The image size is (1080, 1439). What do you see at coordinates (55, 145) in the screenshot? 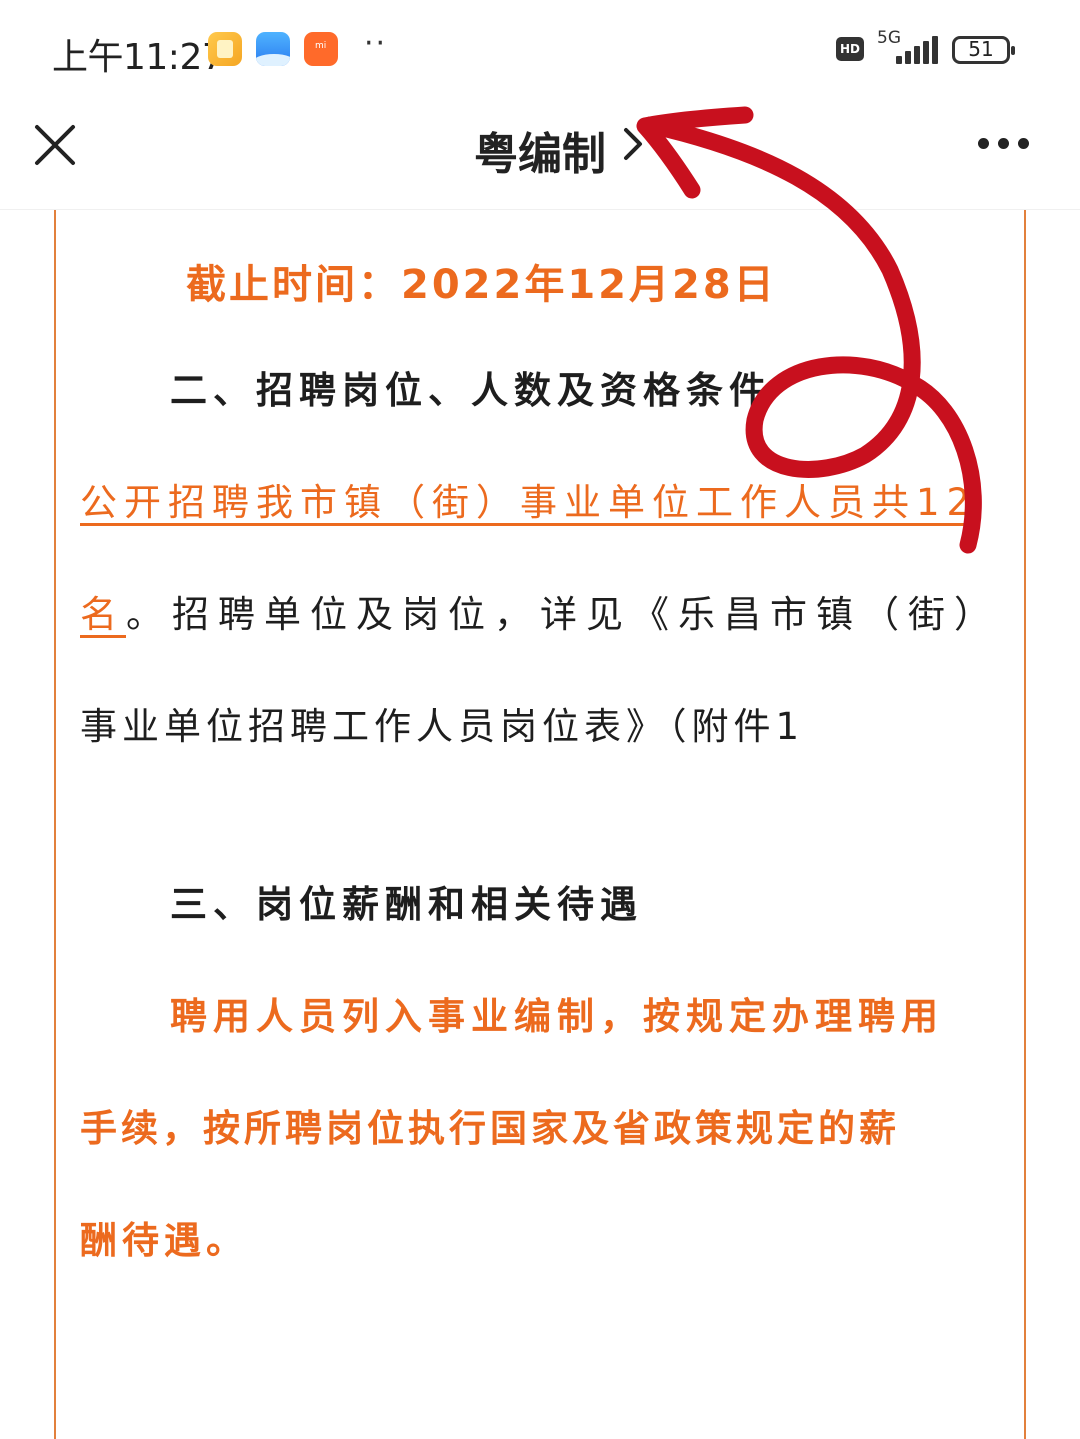
I see `close-icon` at bounding box center [55, 145].